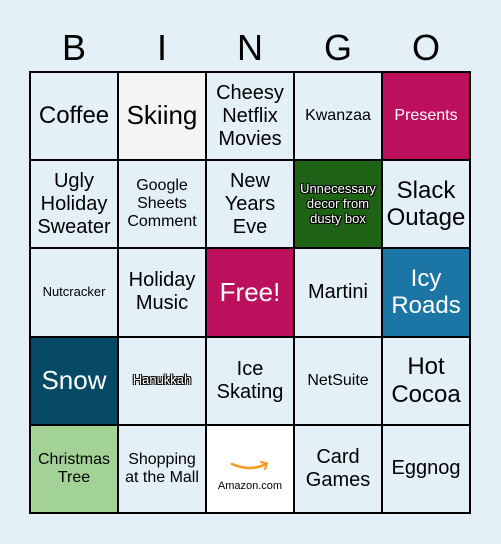 The height and width of the screenshot is (544, 501). What do you see at coordinates (250, 485) in the screenshot?
I see `cell-label: Amazon.com` at bounding box center [250, 485].